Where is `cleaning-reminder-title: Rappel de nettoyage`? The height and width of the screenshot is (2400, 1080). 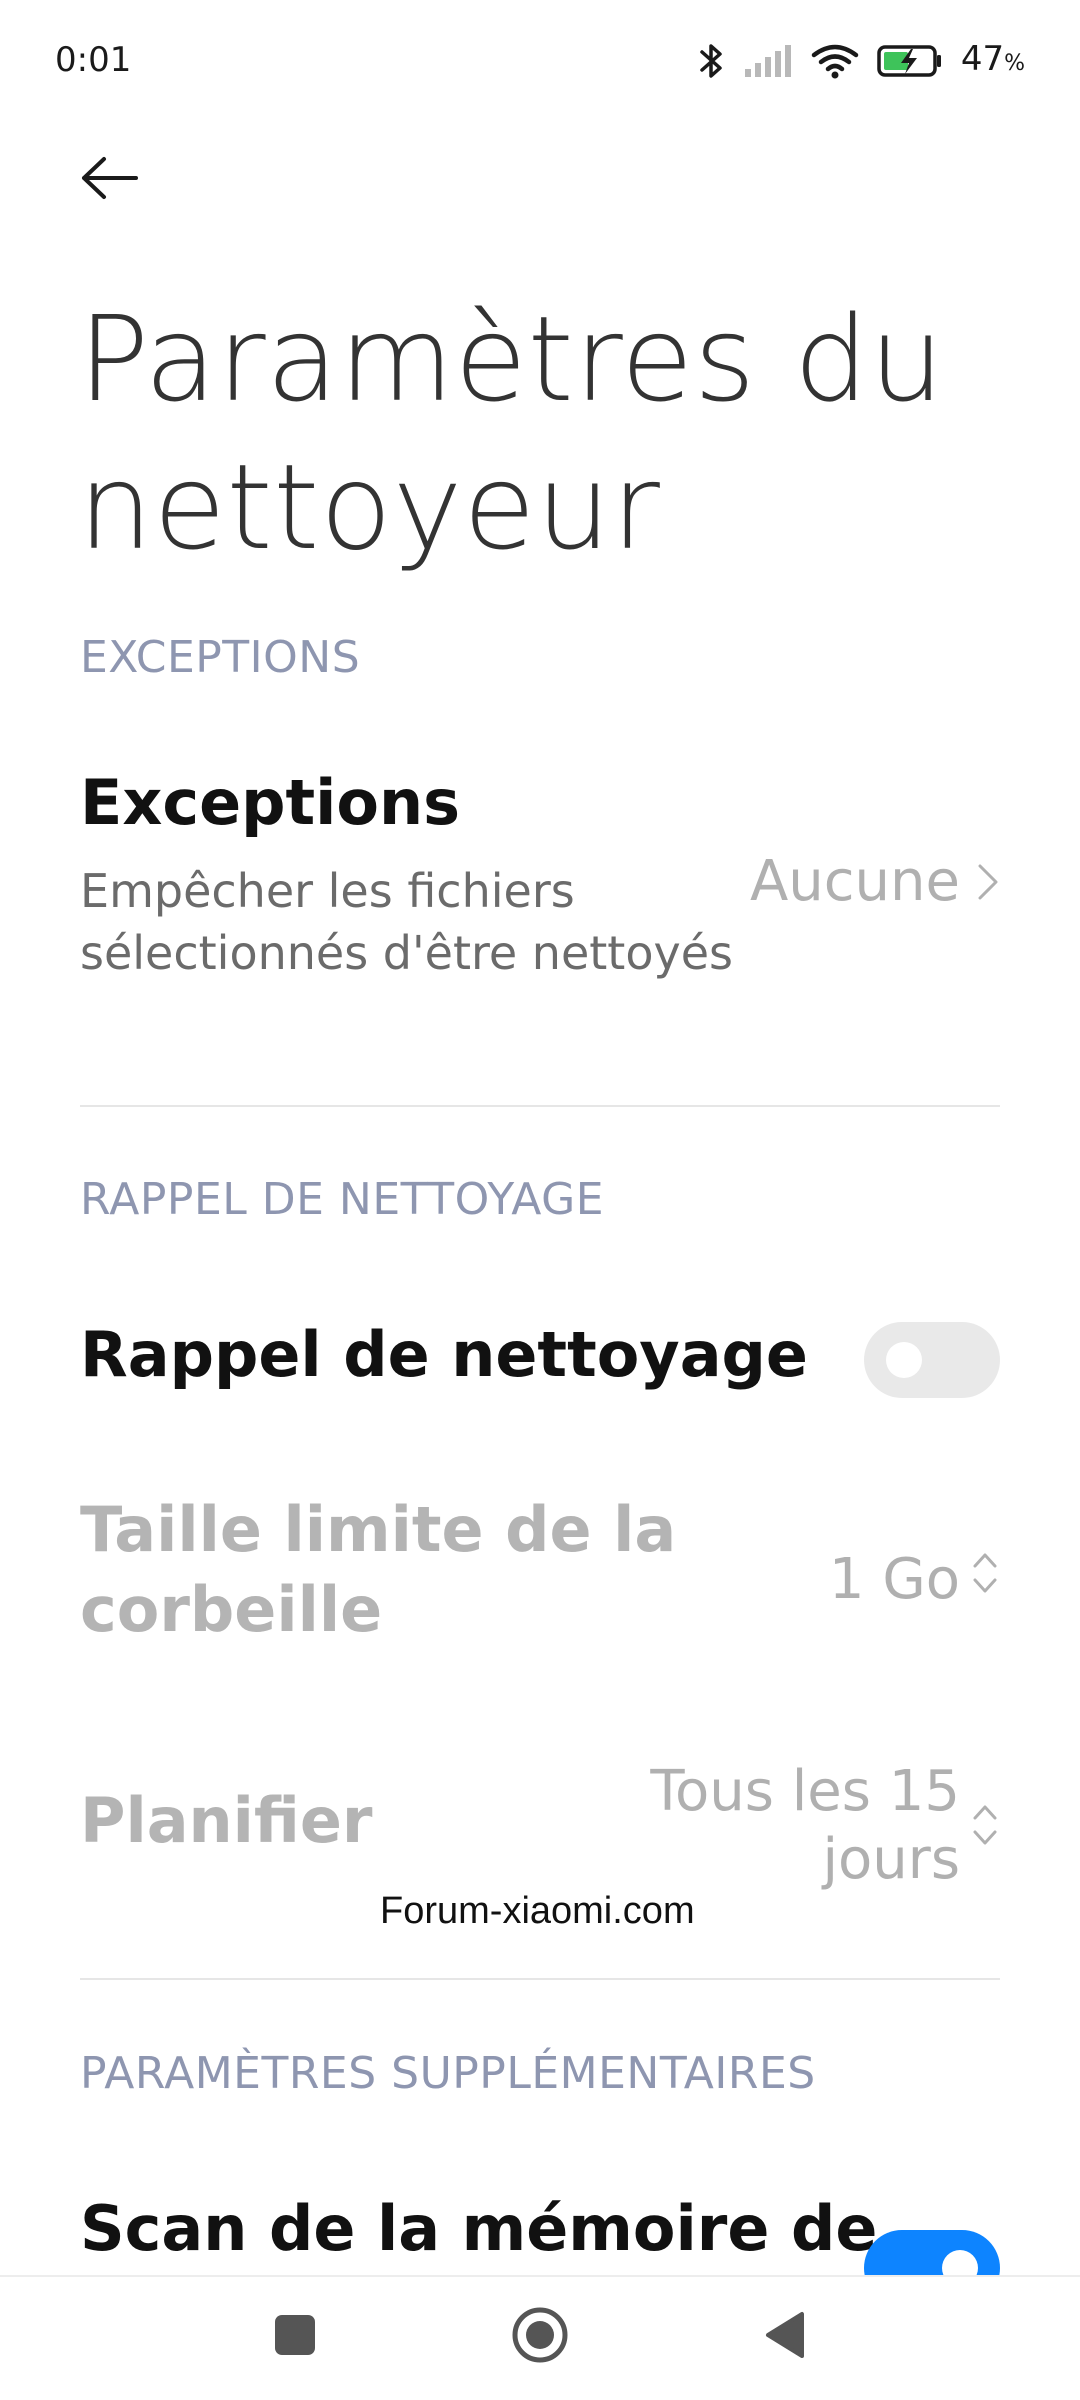 cleaning-reminder-title: Rappel de nettoyage is located at coordinates (444, 1354).